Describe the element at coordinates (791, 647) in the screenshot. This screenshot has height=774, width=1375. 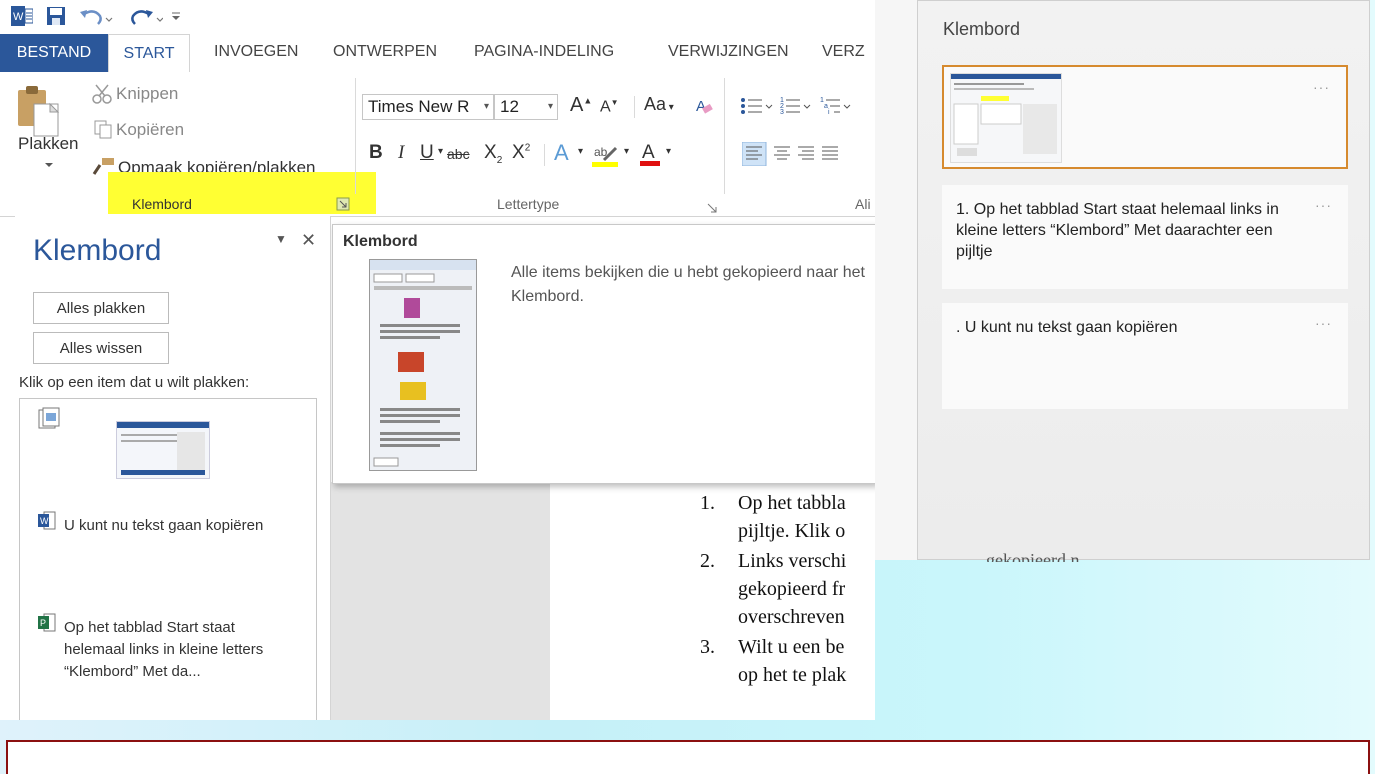
I see `doc-line: Wilt u een be` at that location.